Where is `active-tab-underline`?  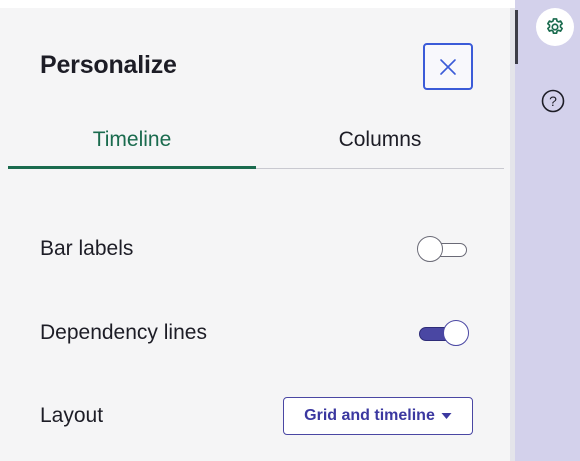 active-tab-underline is located at coordinates (132, 167).